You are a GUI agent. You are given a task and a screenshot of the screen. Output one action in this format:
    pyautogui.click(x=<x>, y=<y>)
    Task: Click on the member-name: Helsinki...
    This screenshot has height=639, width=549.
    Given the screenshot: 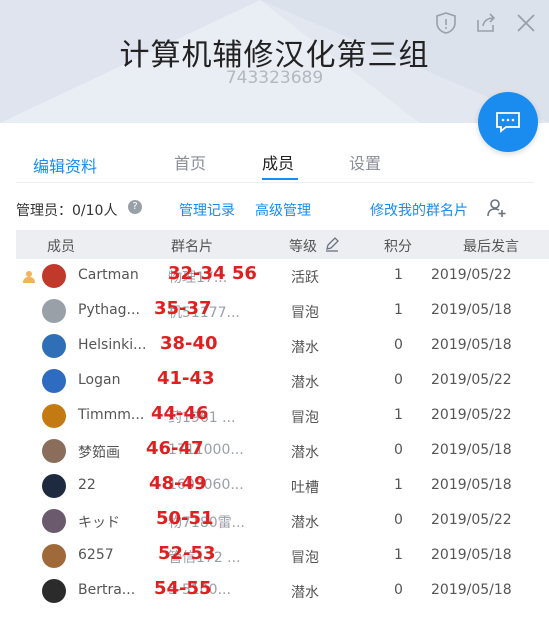 What is the action you would take?
    pyautogui.click(x=112, y=345)
    